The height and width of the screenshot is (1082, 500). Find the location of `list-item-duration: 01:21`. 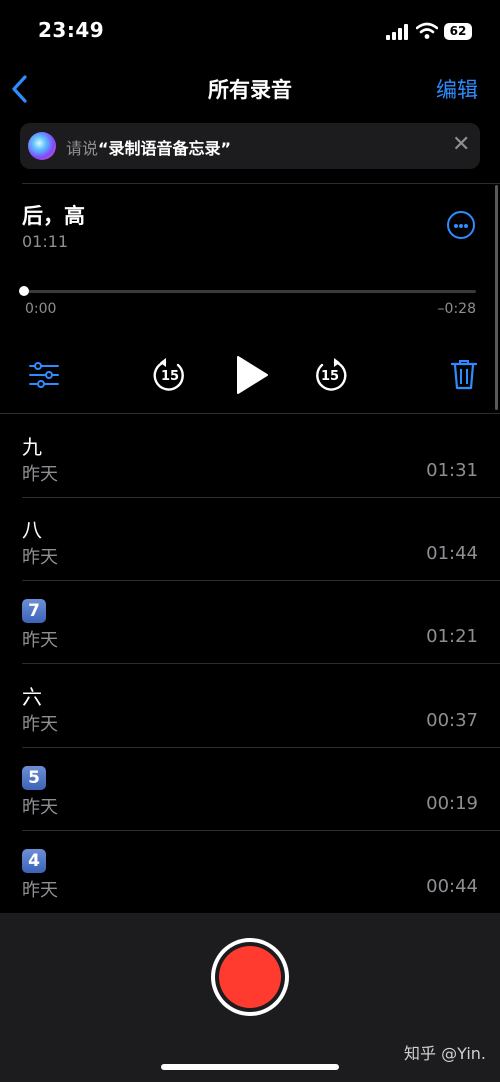

list-item-duration: 01:21 is located at coordinates (452, 636).